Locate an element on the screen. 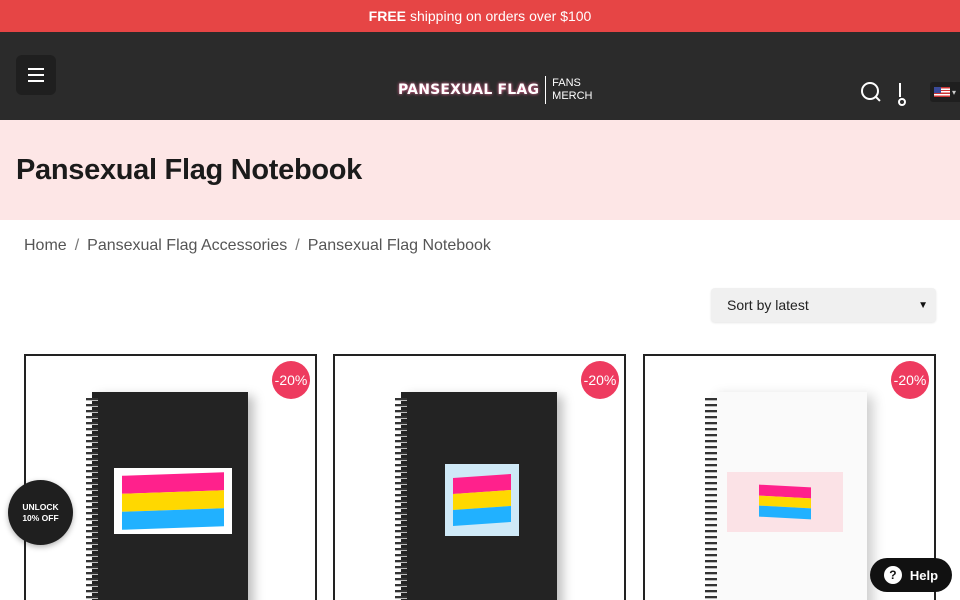 The width and height of the screenshot is (960, 600). logo-sub-text: FANS MERCH is located at coordinates (572, 89).